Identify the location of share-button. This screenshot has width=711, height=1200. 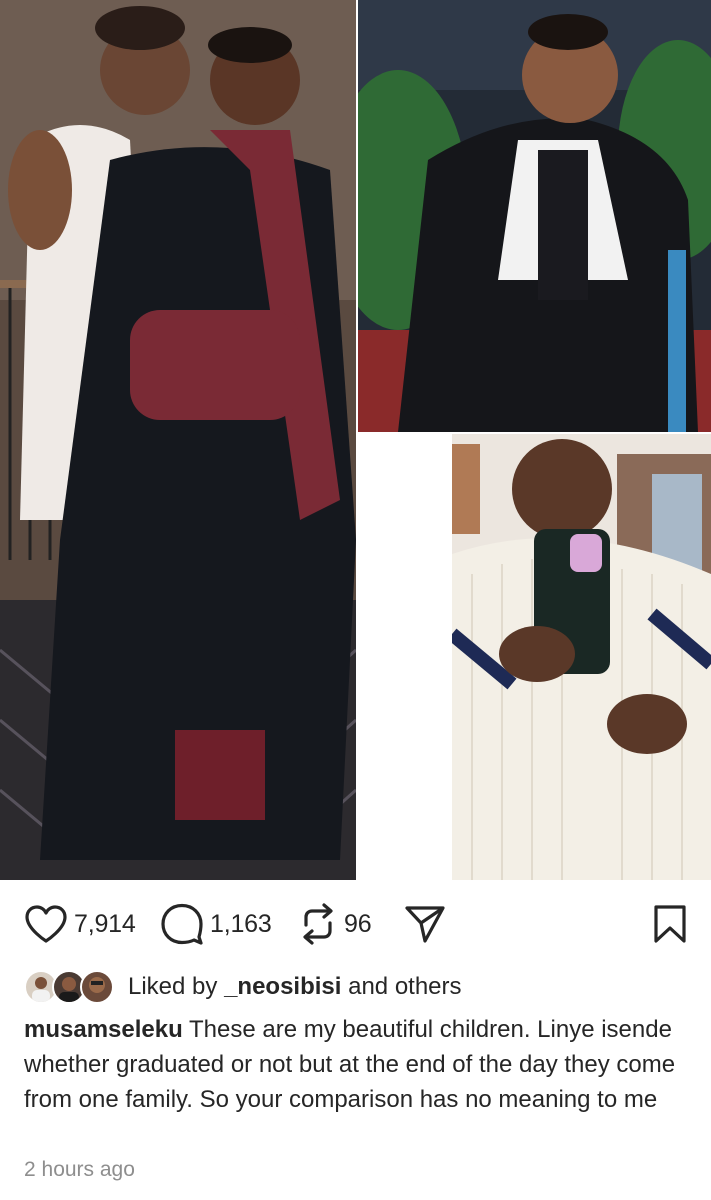
(425, 924).